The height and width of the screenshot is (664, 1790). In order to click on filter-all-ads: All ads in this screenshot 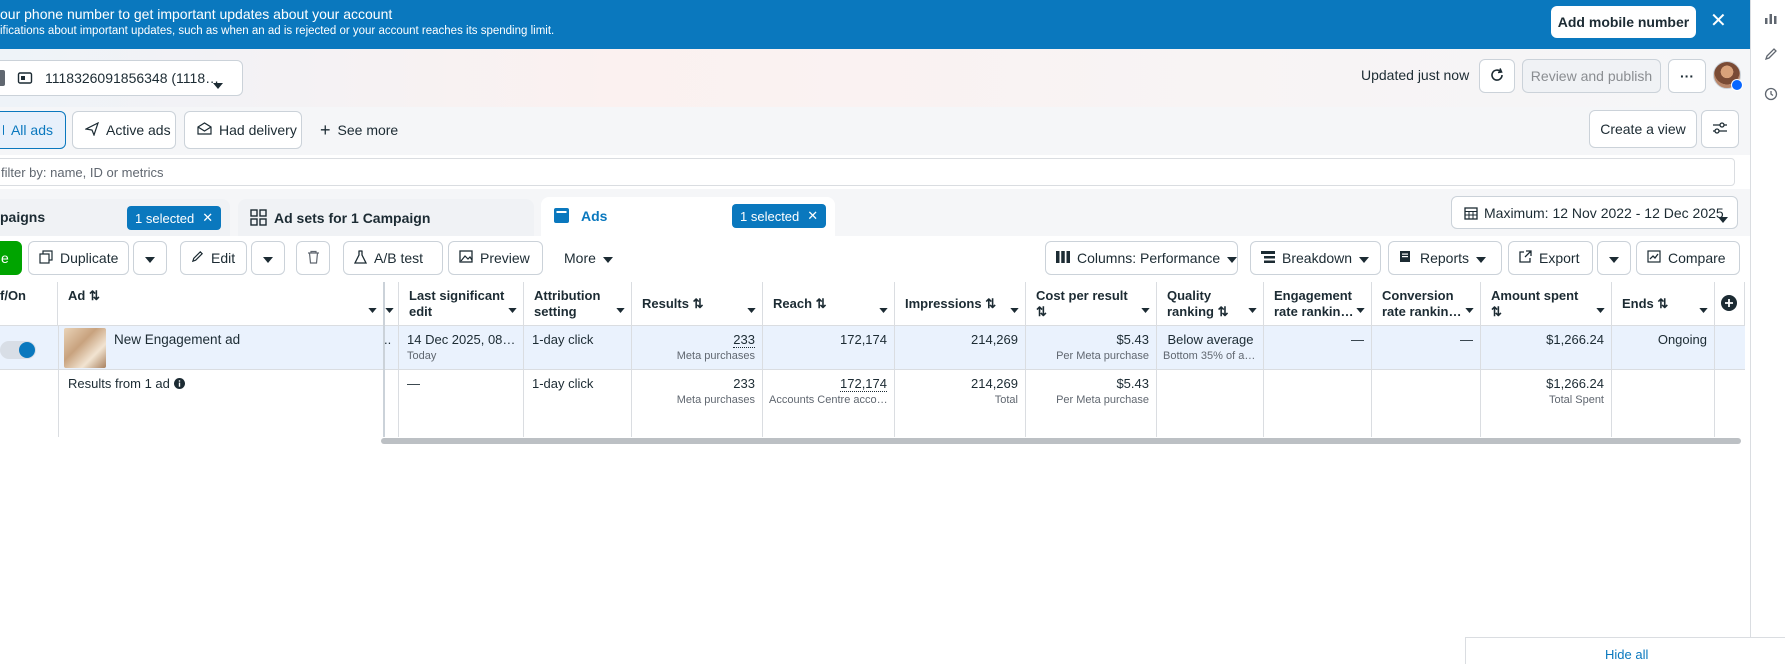, I will do `click(33, 130)`.